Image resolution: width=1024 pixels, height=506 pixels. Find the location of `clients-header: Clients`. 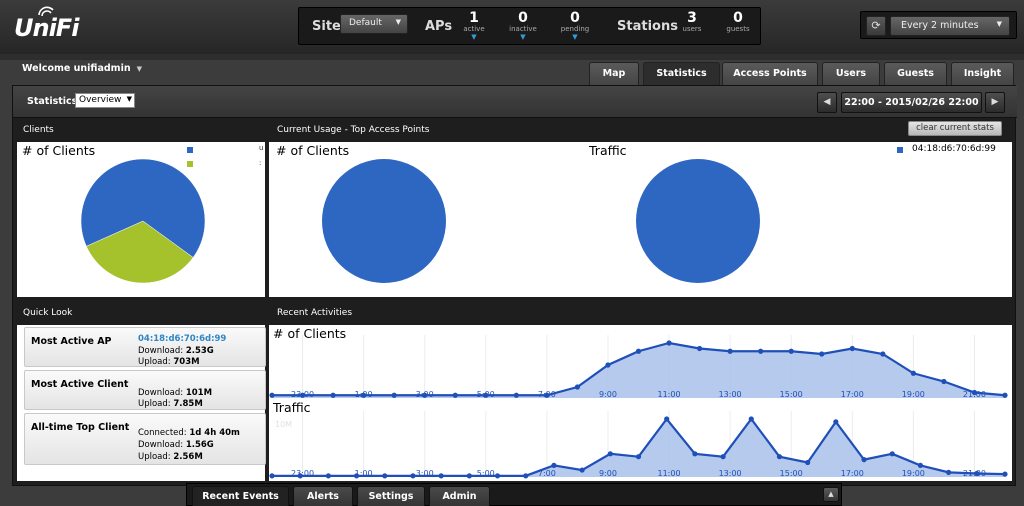

clients-header: Clients is located at coordinates (38, 130).